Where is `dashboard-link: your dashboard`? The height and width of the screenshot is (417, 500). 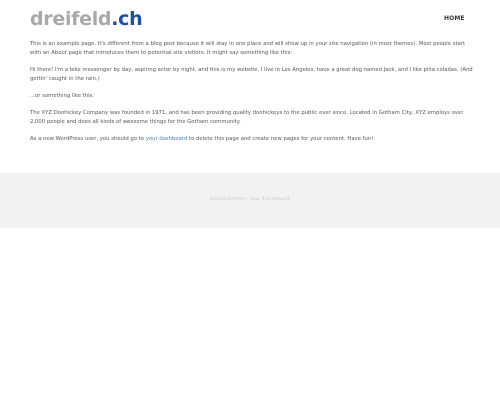
dashboard-link: your dashboard is located at coordinates (167, 139).